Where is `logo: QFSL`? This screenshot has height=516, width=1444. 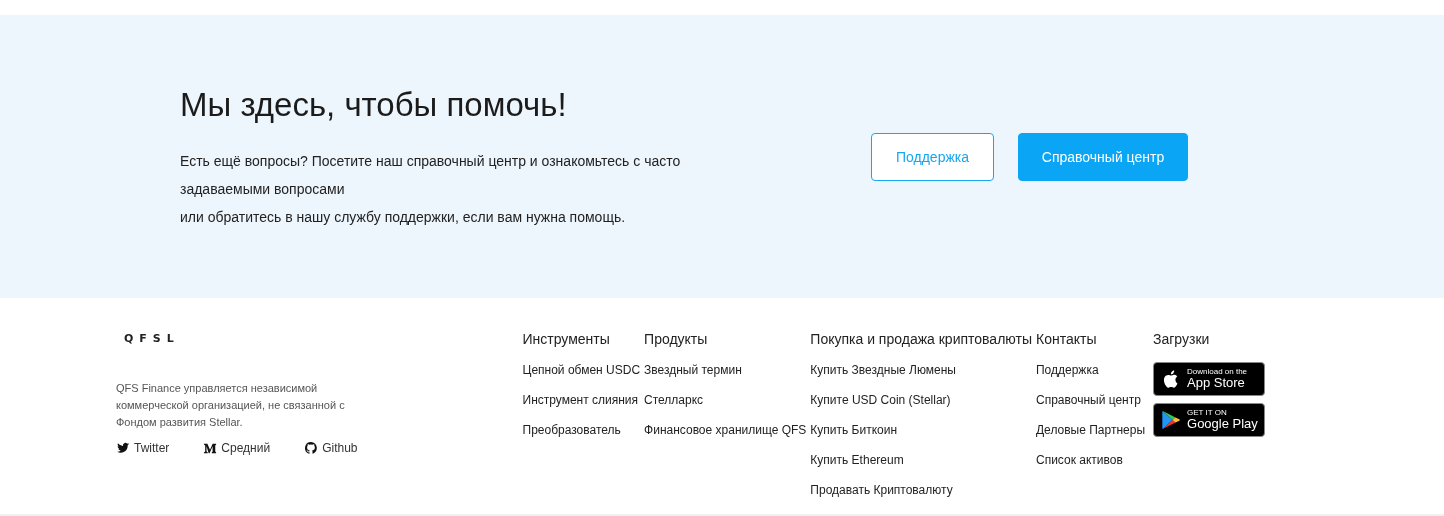 logo: QFSL is located at coordinates (152, 339).